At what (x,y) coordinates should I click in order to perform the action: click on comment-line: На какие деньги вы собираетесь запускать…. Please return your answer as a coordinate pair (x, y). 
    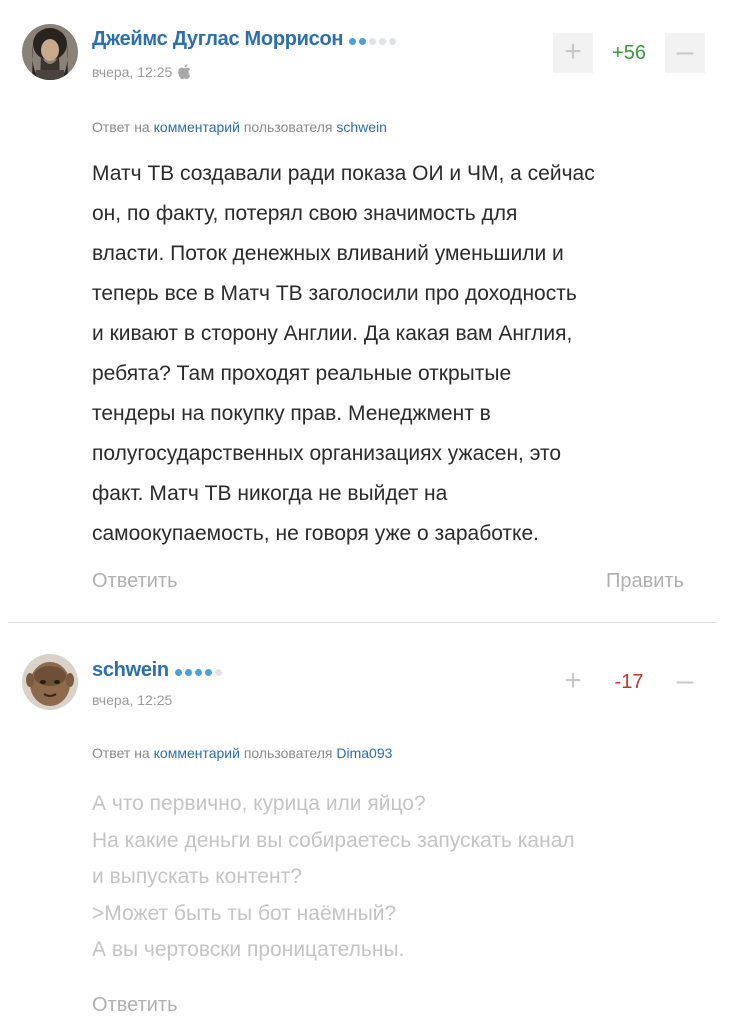
    Looking at the image, I should click on (333, 840).